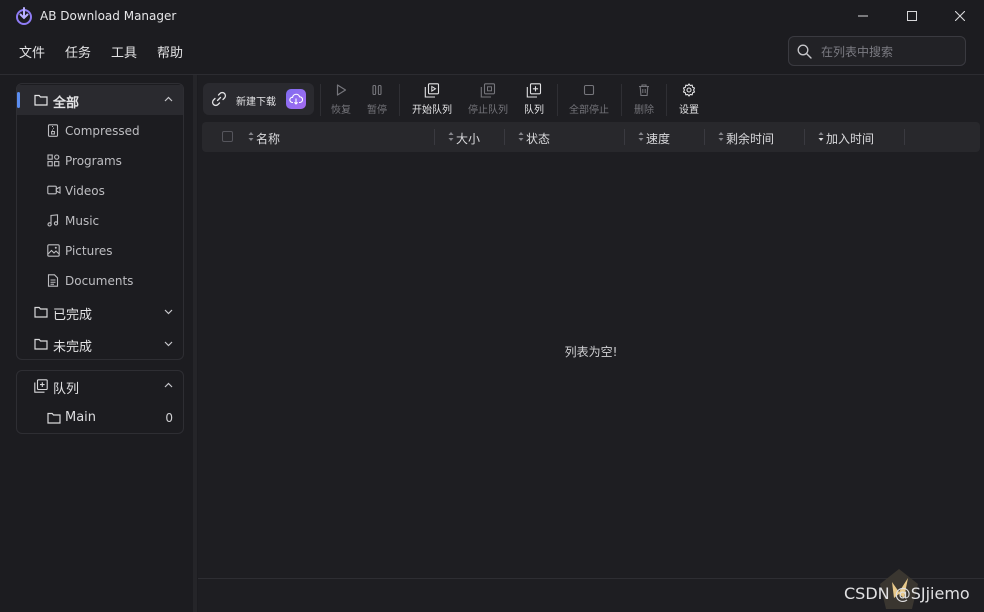 The image size is (984, 612). I want to click on stop-all-label: 全部停止, so click(589, 110).